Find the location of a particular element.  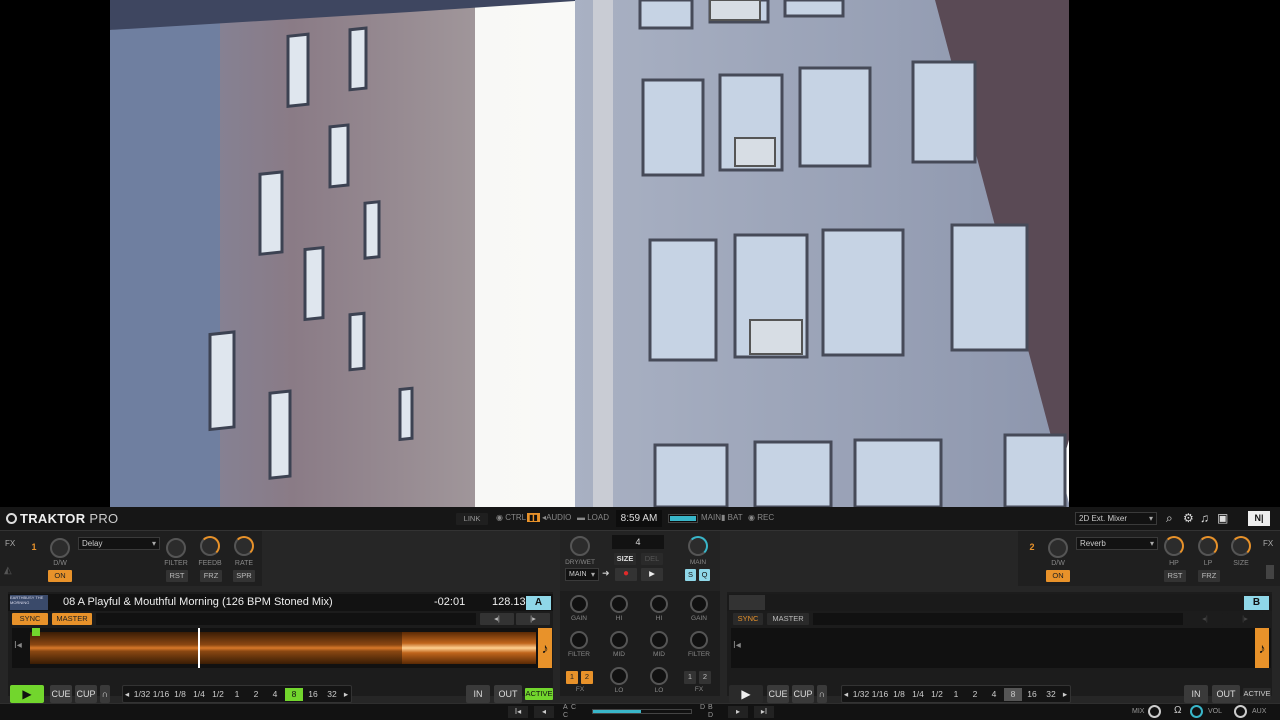

master-drywet-knob is located at coordinates (580, 546).